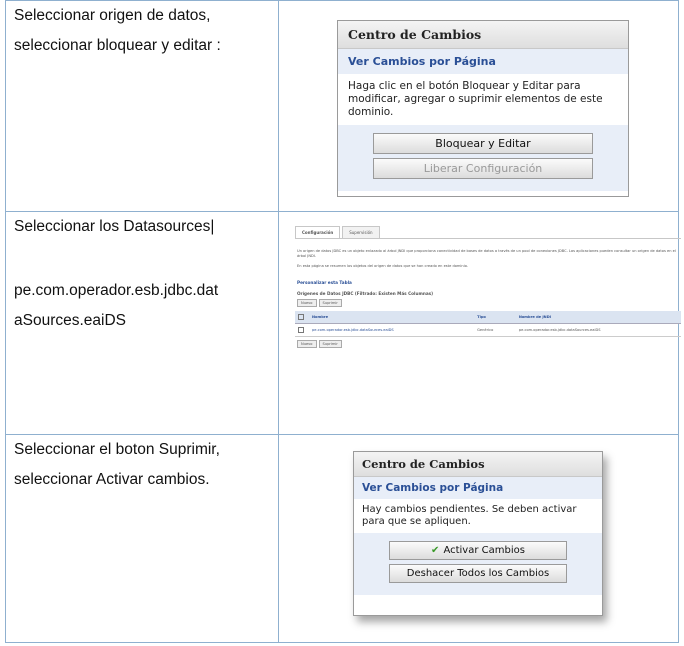 The width and height of the screenshot is (684, 646). What do you see at coordinates (489, 344) in the screenshot?
I see `table-actions-bottom: Nuevo Suprimir` at bounding box center [489, 344].